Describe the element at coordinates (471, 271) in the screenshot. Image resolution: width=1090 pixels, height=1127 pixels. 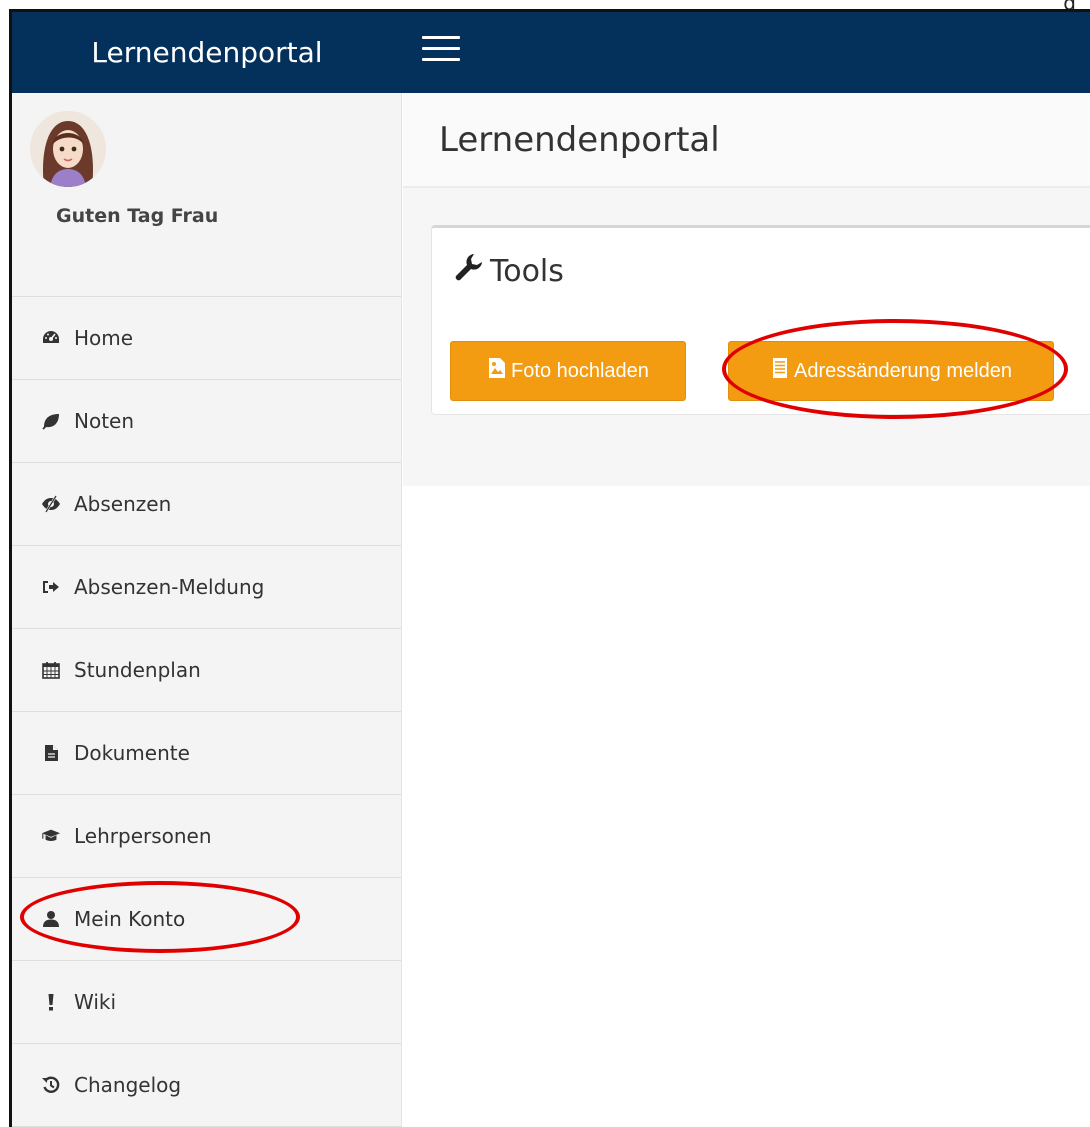
I see `wrench-icon` at that location.